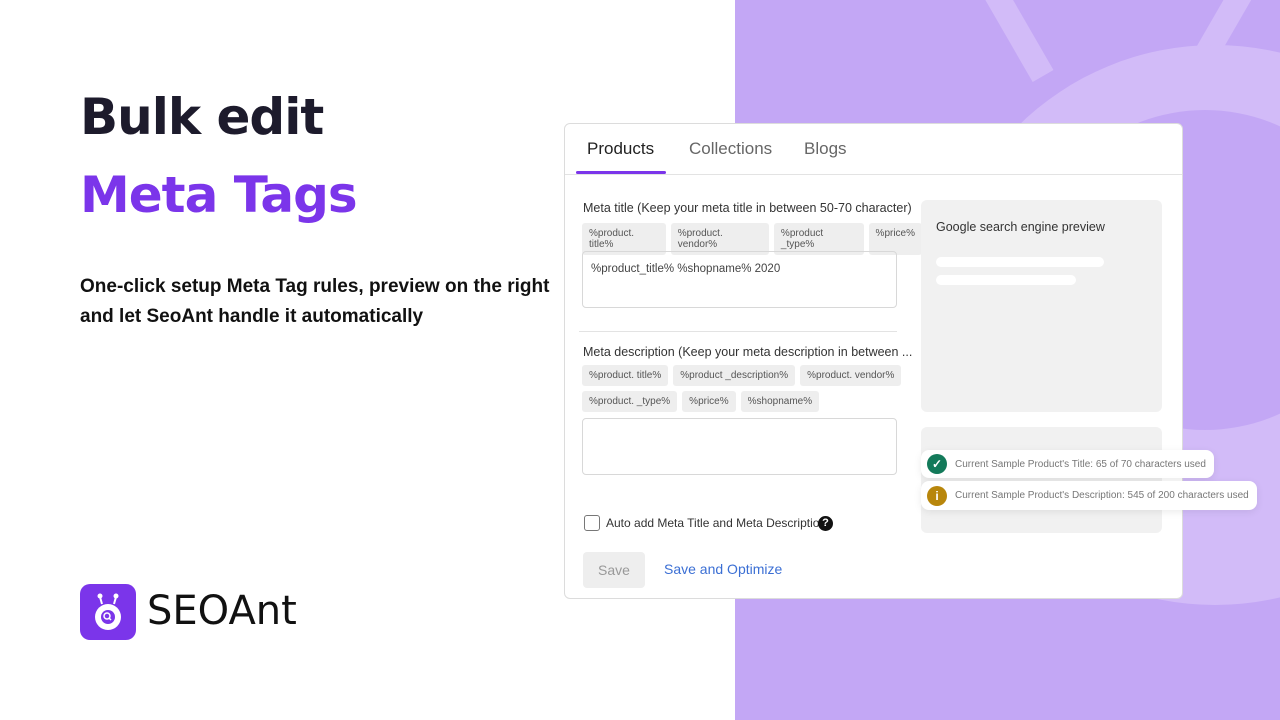  What do you see at coordinates (219, 195) in the screenshot?
I see `hero-title-accent: Meta Tags` at bounding box center [219, 195].